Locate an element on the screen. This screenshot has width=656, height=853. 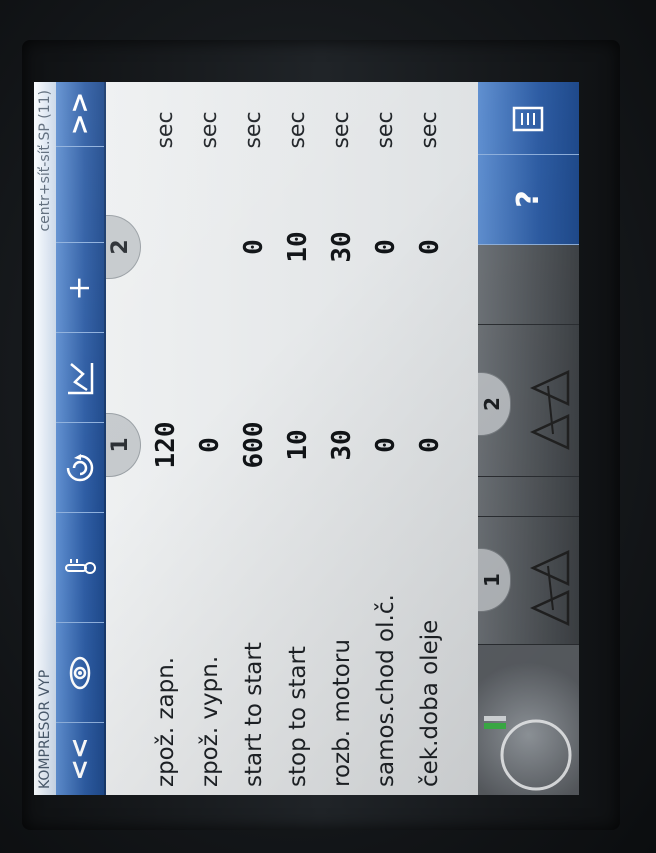
plus-icon: + is located at coordinates (79, 288).